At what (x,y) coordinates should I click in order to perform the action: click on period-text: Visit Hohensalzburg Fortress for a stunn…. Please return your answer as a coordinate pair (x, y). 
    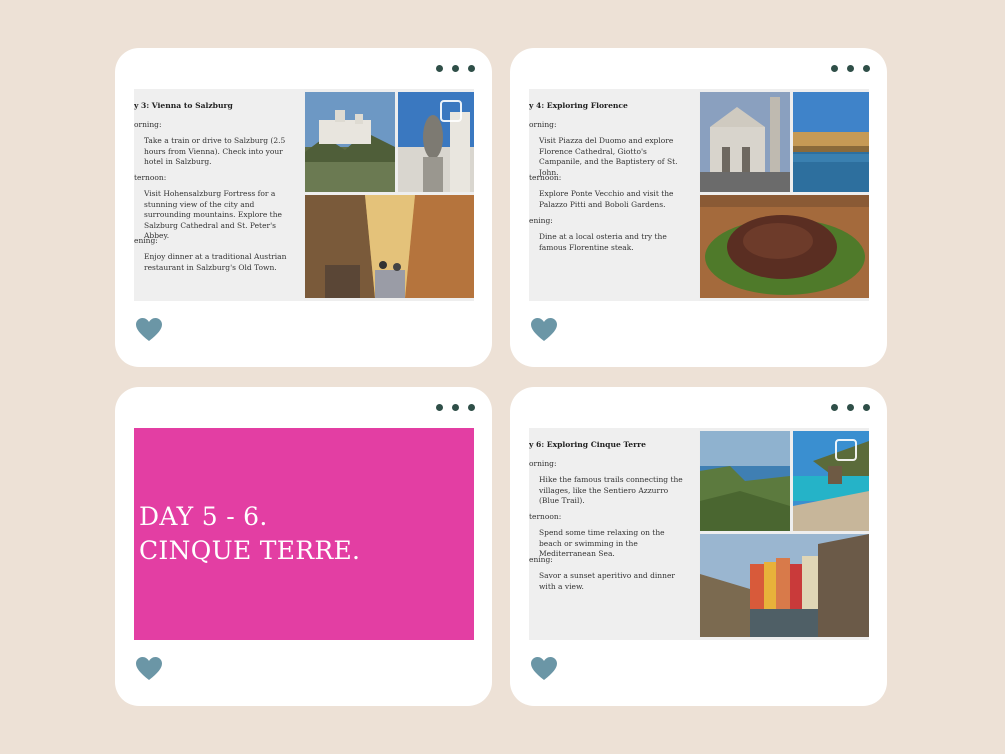
    Looking at the image, I should click on (213, 214).